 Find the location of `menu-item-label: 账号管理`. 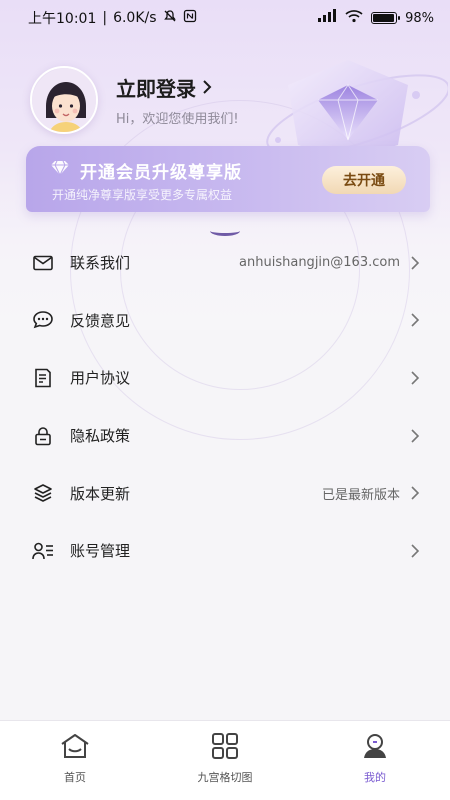

menu-item-label: 账号管理 is located at coordinates (100, 551).